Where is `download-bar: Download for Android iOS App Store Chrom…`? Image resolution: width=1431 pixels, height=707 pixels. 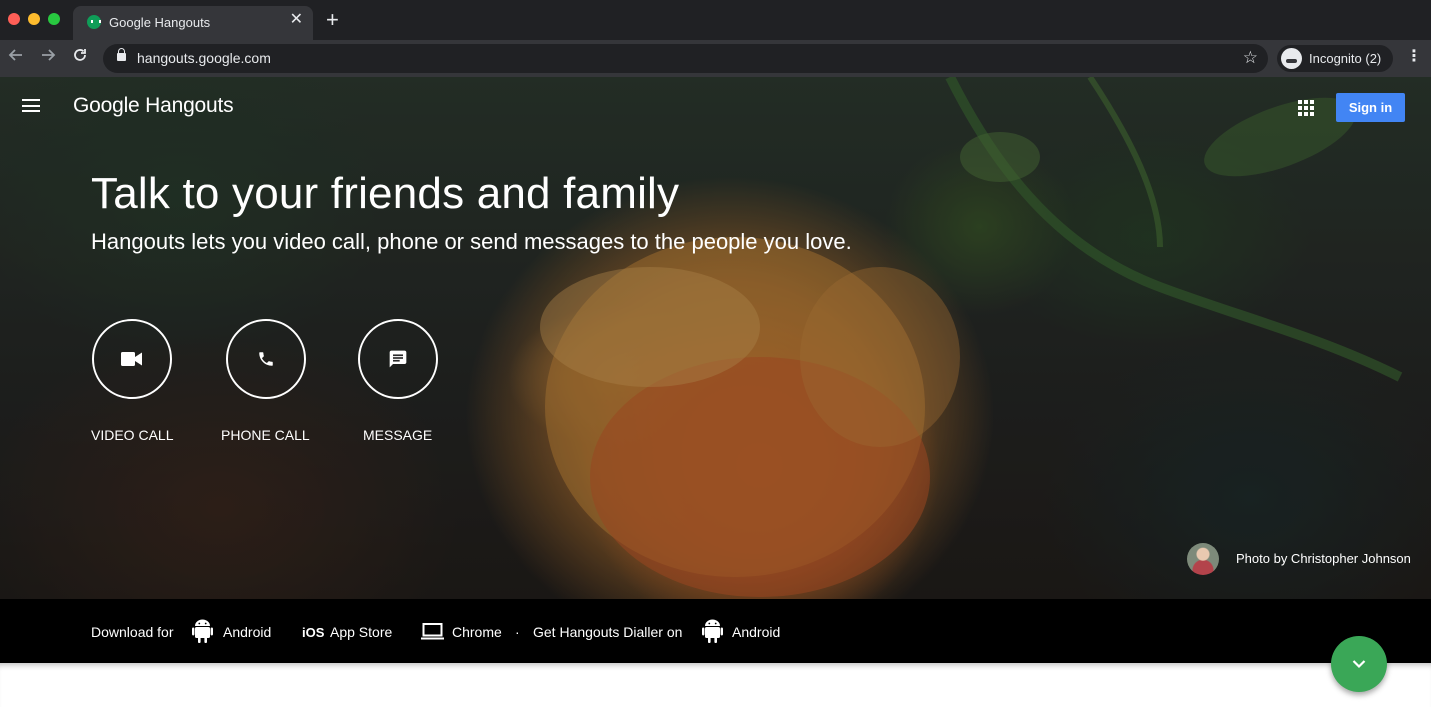
download-bar: Download for Android iOS App Store Chrom… is located at coordinates (715, 631).